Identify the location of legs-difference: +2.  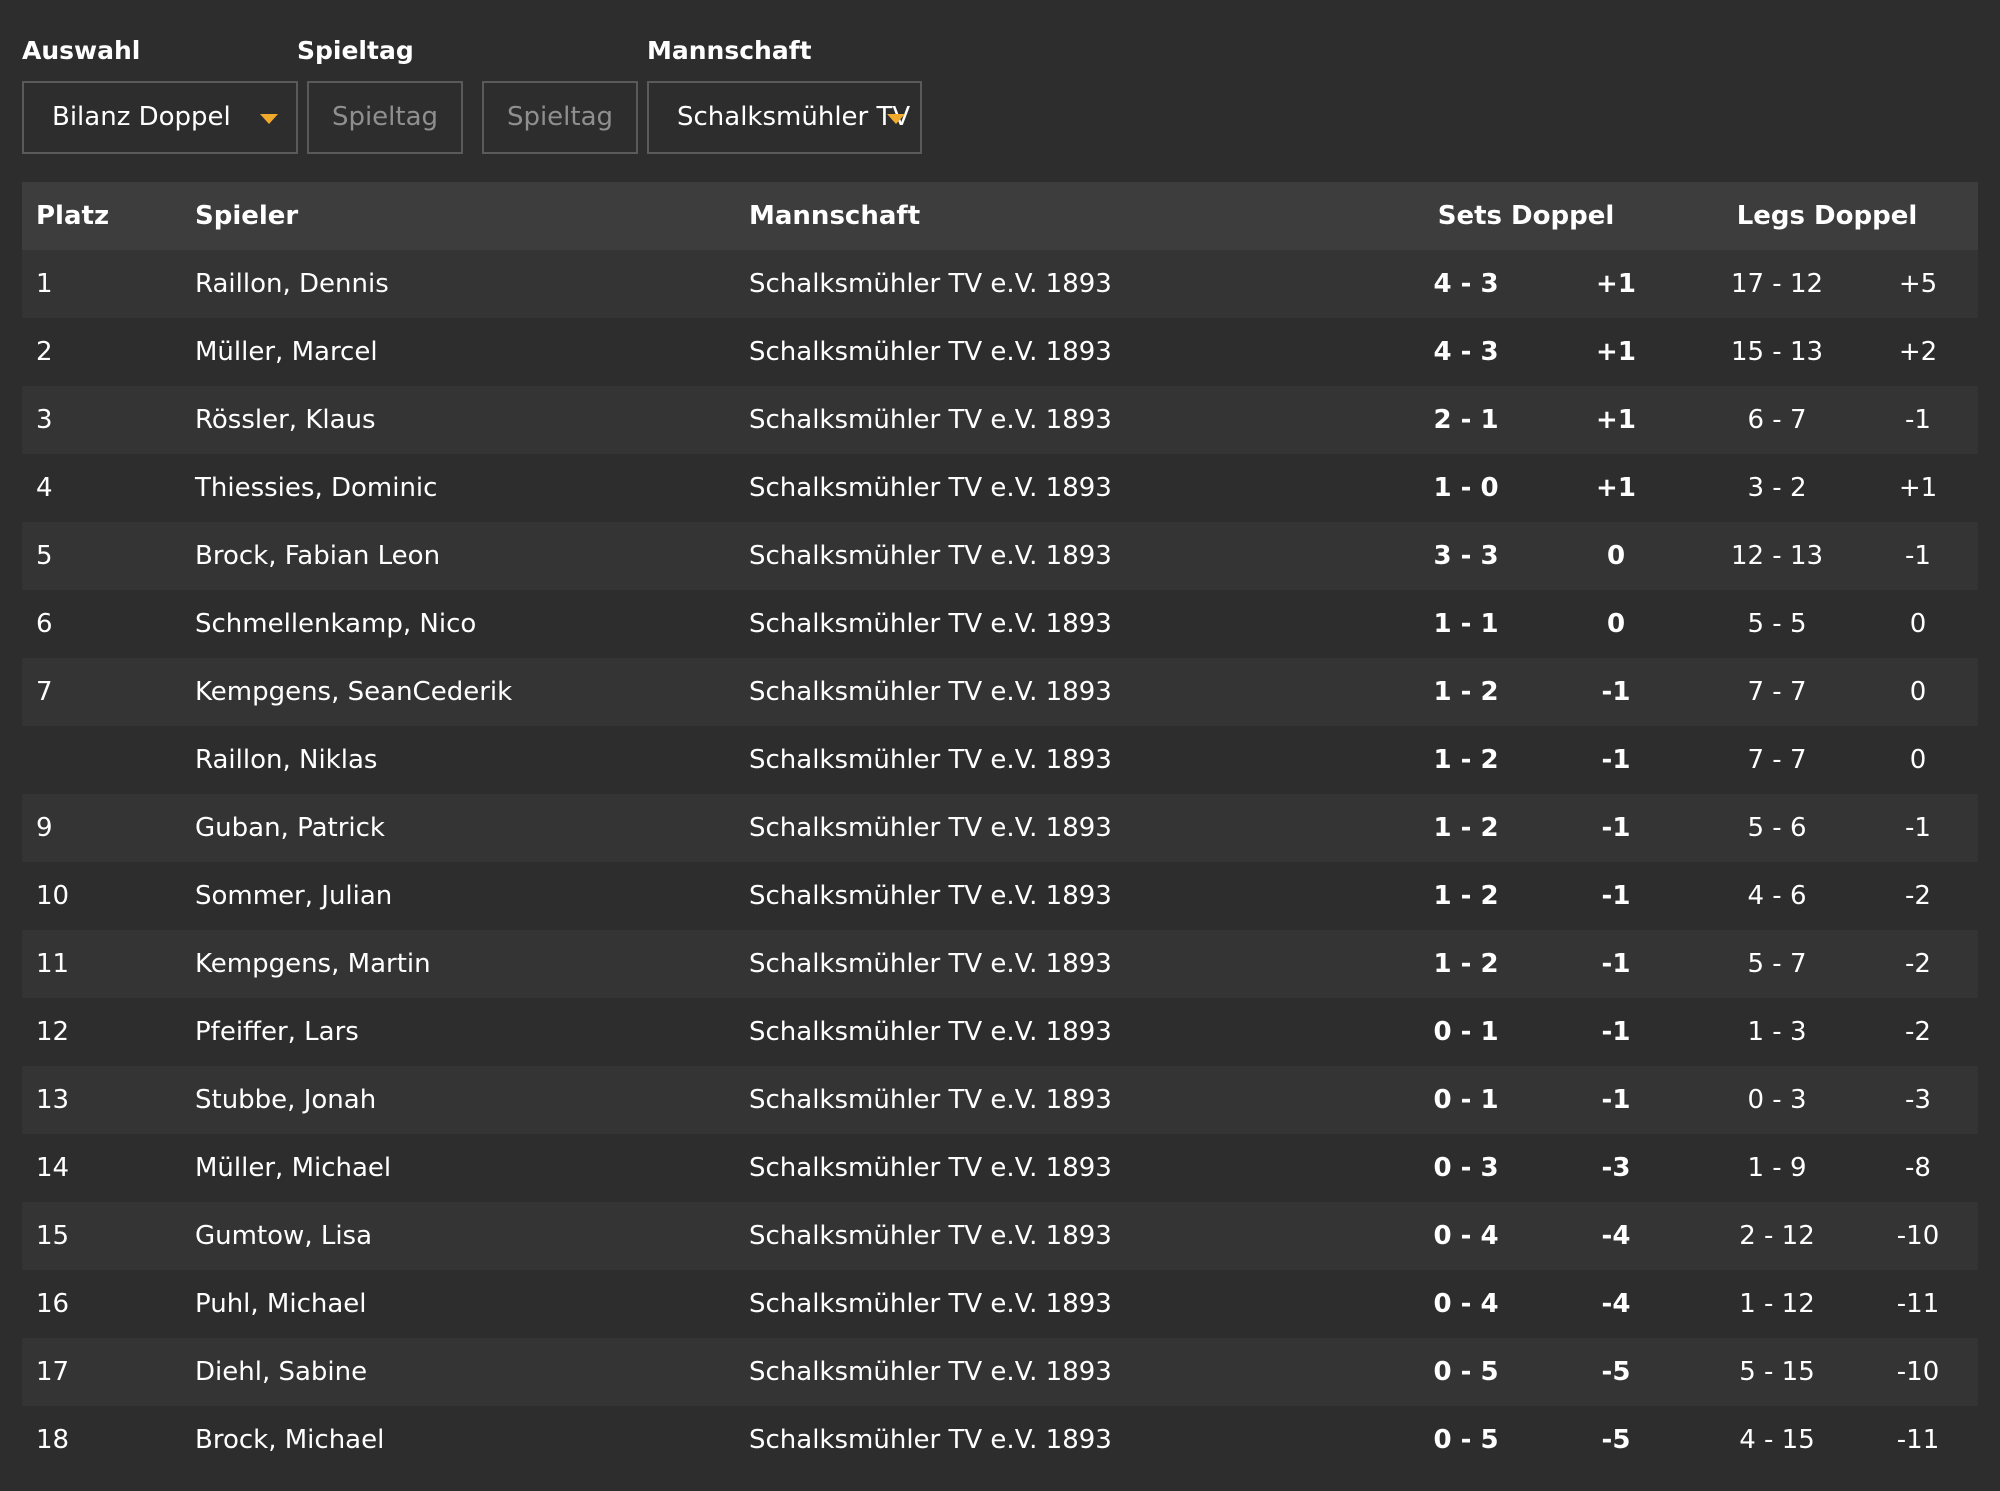
(1918, 352).